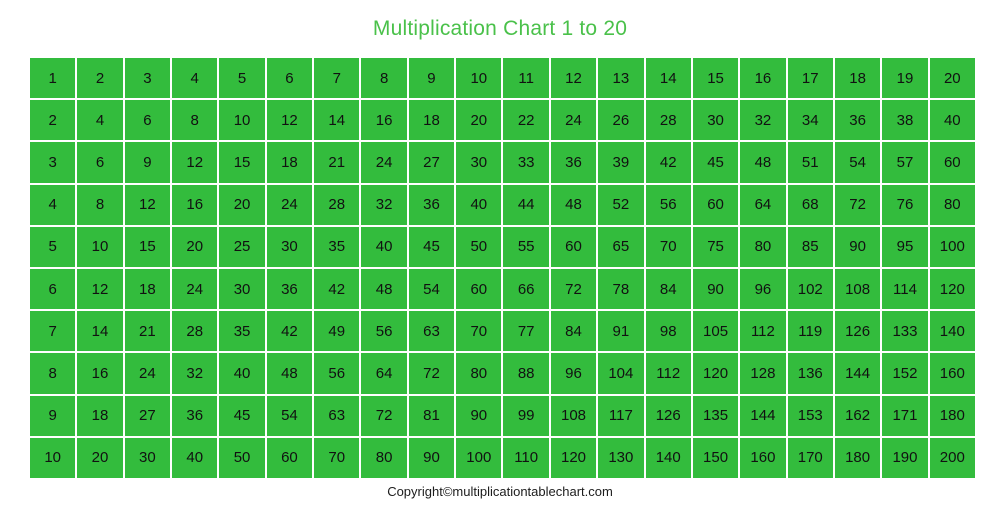  Describe the element at coordinates (810, 162) in the screenshot. I see `grid-cell: 51` at that location.